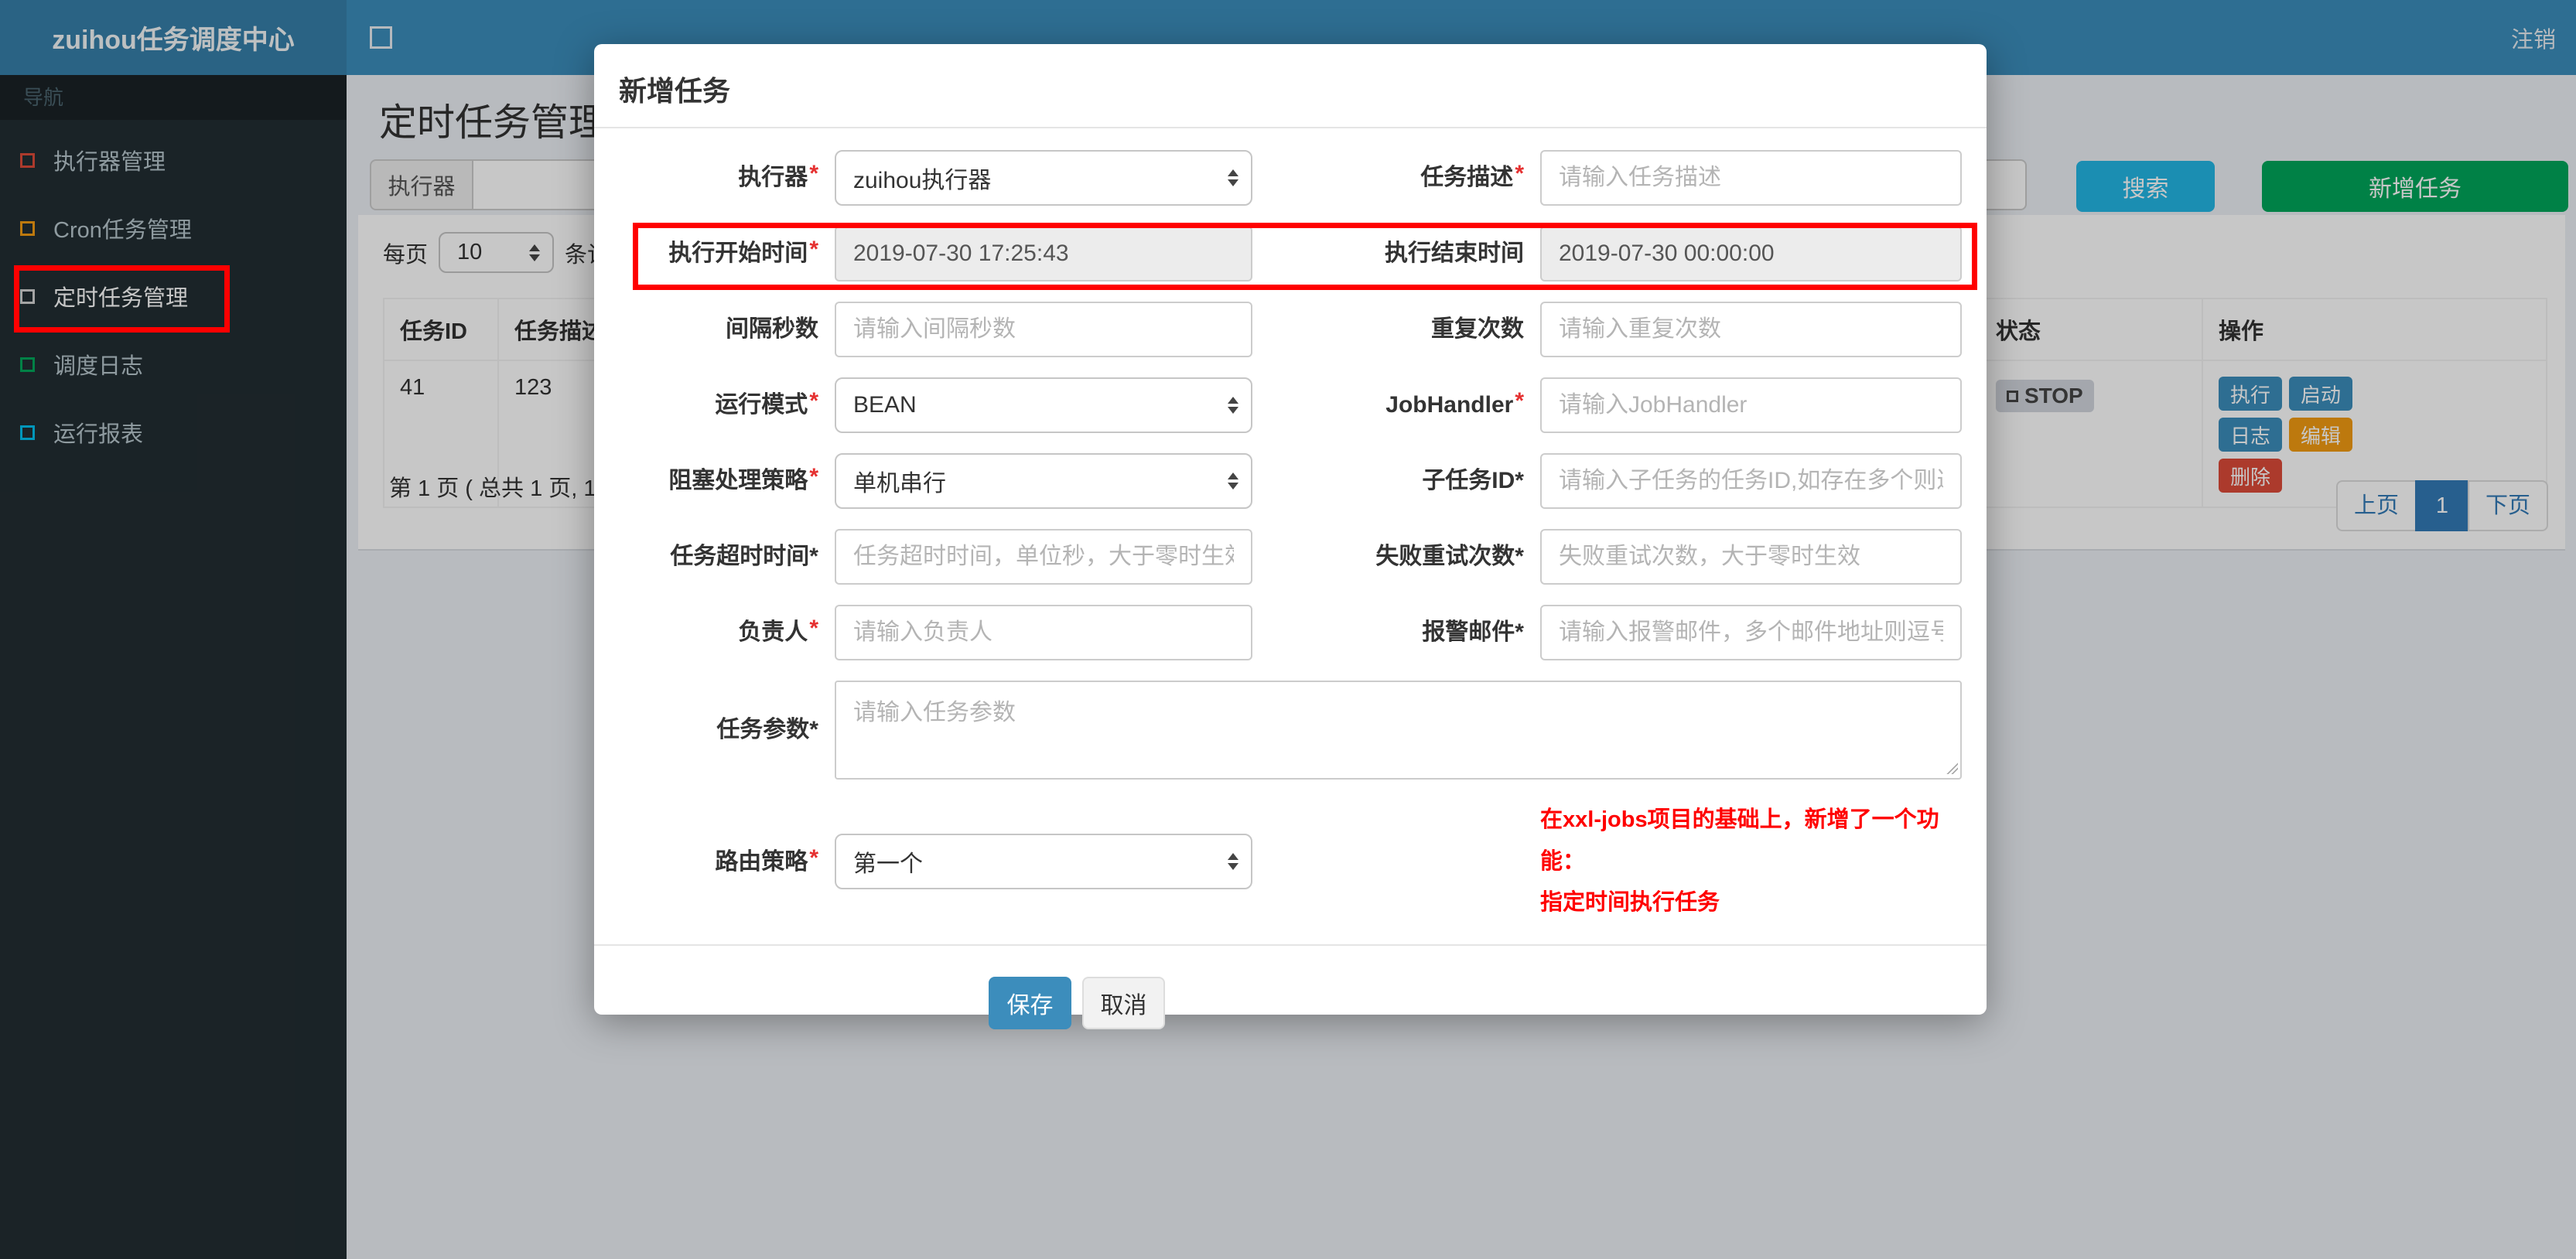 The image size is (2576, 1259). I want to click on run-mode-select: BEAN, so click(1043, 405).